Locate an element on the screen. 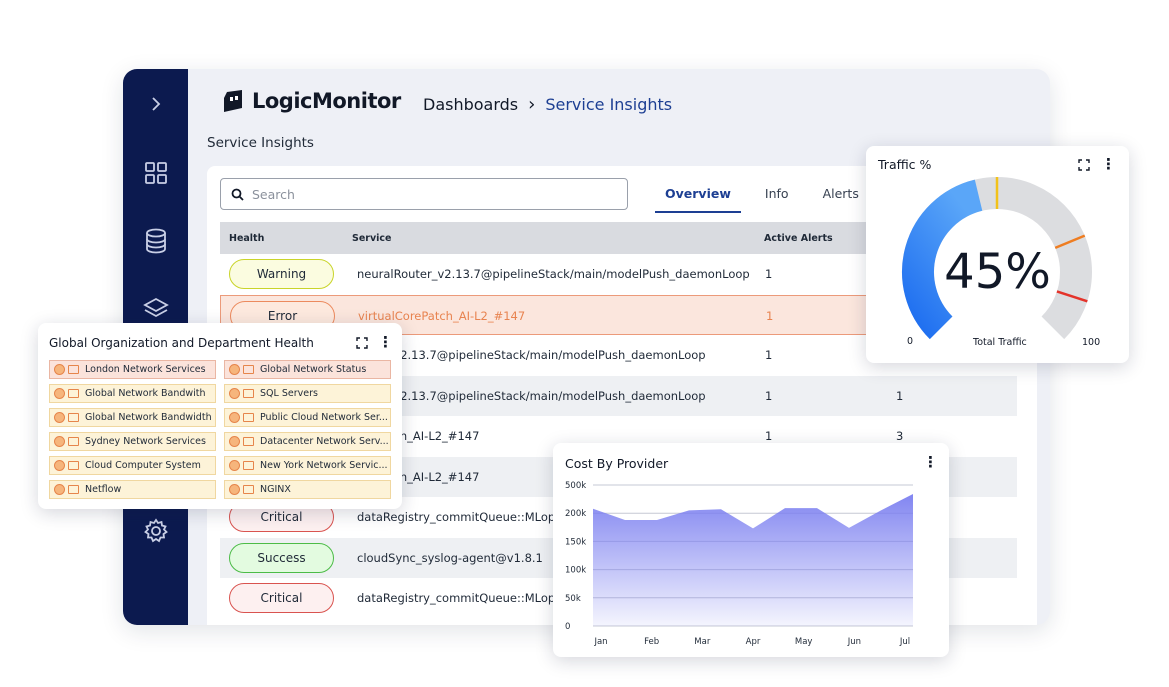  traffic-card: Traffic % ⋮ 45% 0 Total Traffic 100 is located at coordinates (997, 254).